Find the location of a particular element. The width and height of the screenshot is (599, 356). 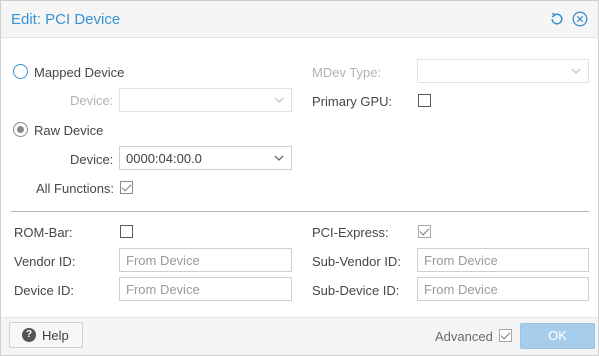

dialog-titlebar: Edit: PCI Device is located at coordinates (299, 19).